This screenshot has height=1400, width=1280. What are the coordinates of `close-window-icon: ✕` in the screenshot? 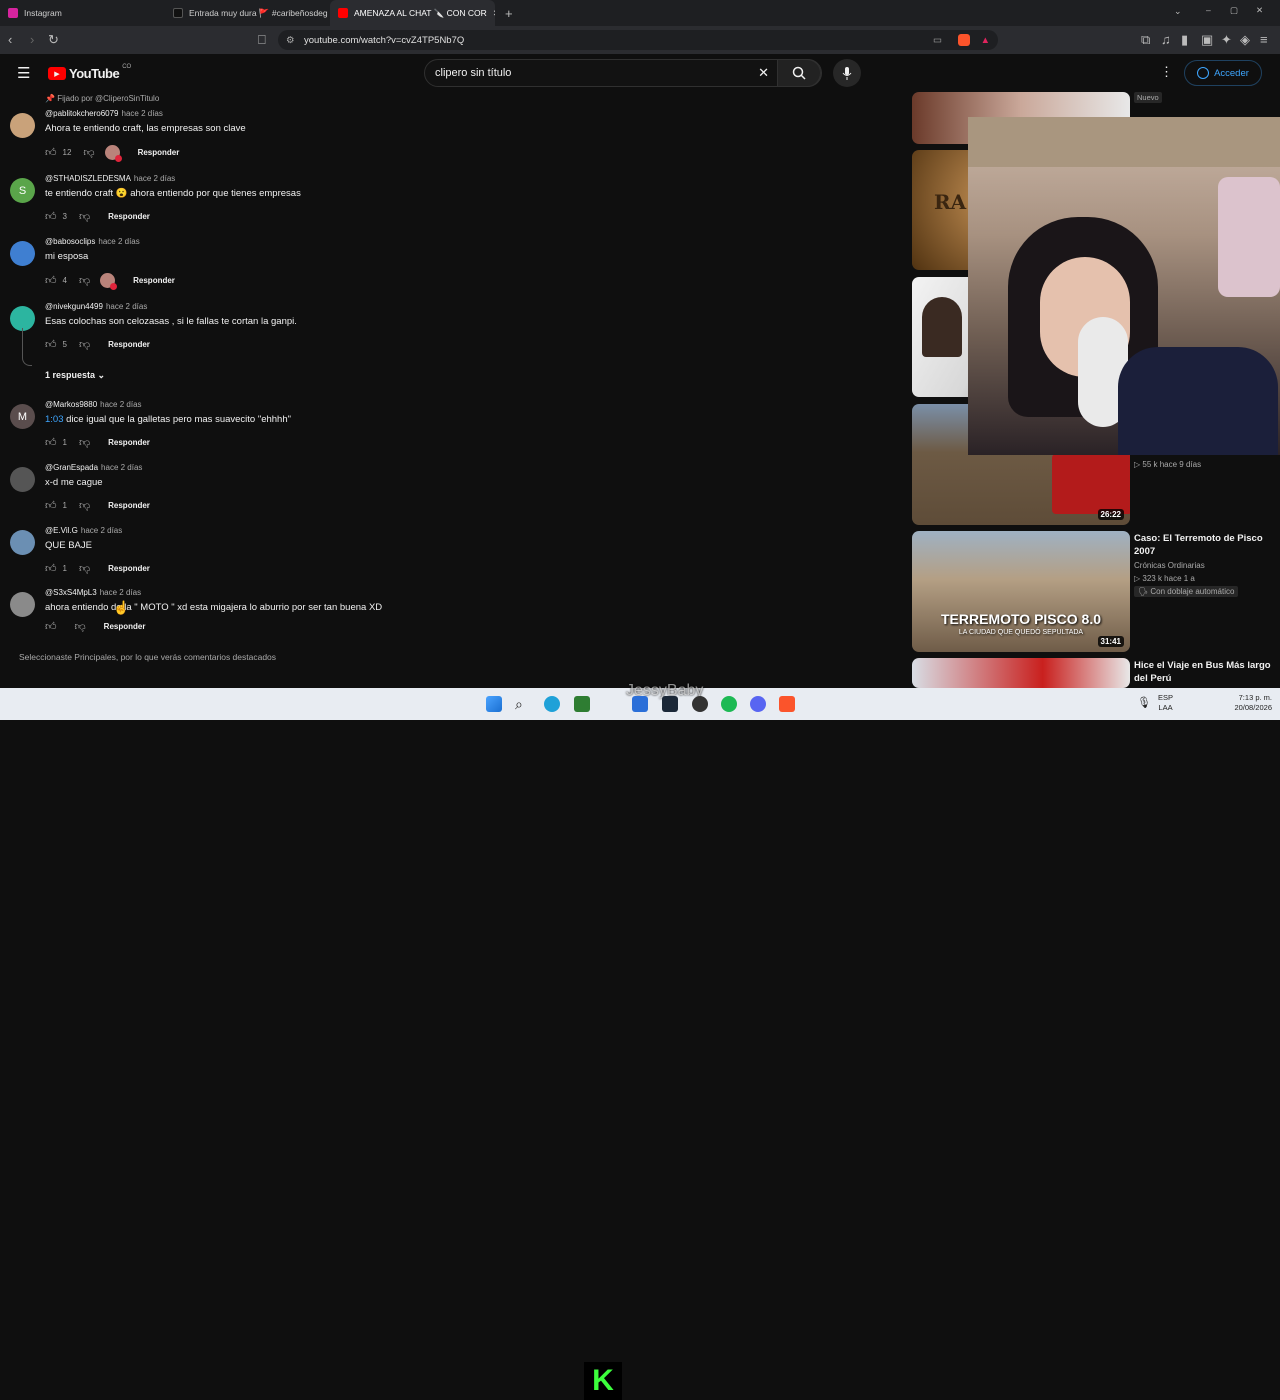 It's located at (1259, 10).